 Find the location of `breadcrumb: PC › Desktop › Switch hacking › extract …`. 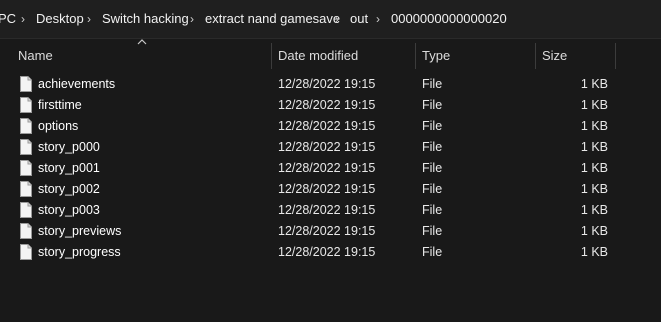

breadcrumb: PC › Desktop › Switch hacking › extract … is located at coordinates (330, 19).